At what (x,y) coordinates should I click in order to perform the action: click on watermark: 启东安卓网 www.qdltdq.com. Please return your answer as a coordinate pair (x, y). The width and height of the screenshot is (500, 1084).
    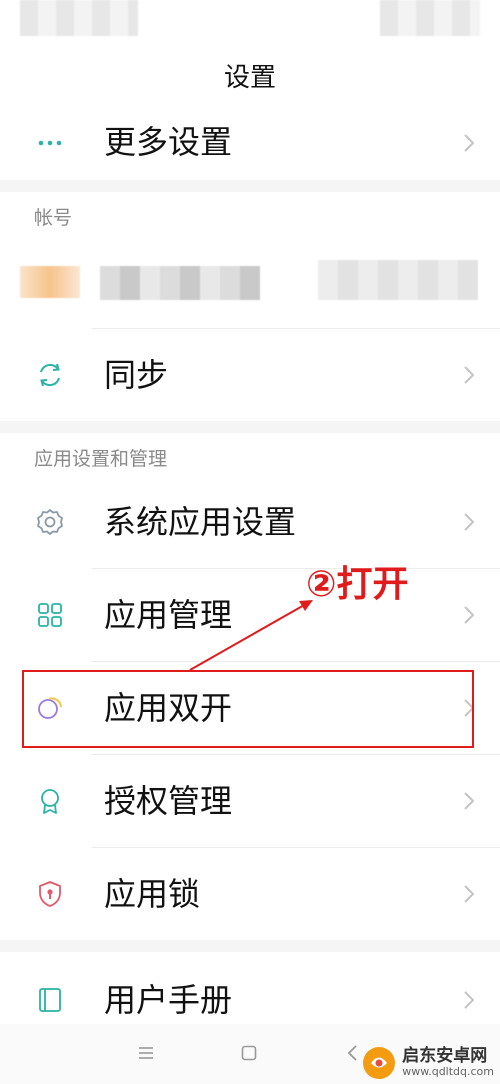
    Looking at the image, I should click on (428, 1063).